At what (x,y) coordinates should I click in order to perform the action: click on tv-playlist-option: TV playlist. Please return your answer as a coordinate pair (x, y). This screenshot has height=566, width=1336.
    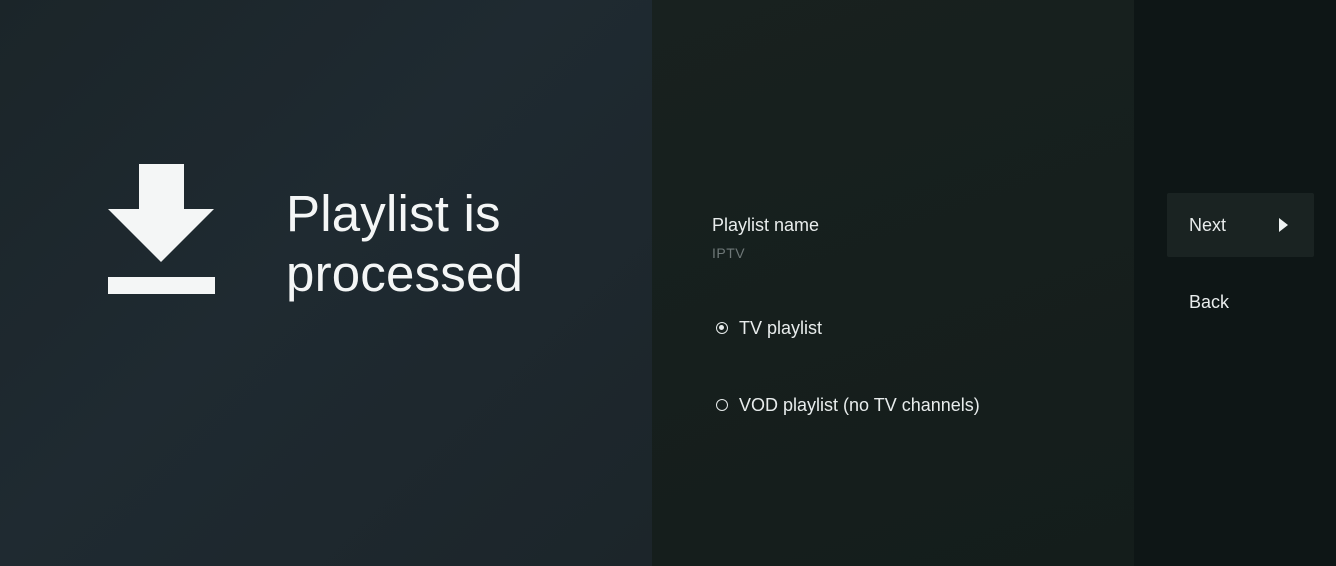
    Looking at the image, I should click on (769, 328).